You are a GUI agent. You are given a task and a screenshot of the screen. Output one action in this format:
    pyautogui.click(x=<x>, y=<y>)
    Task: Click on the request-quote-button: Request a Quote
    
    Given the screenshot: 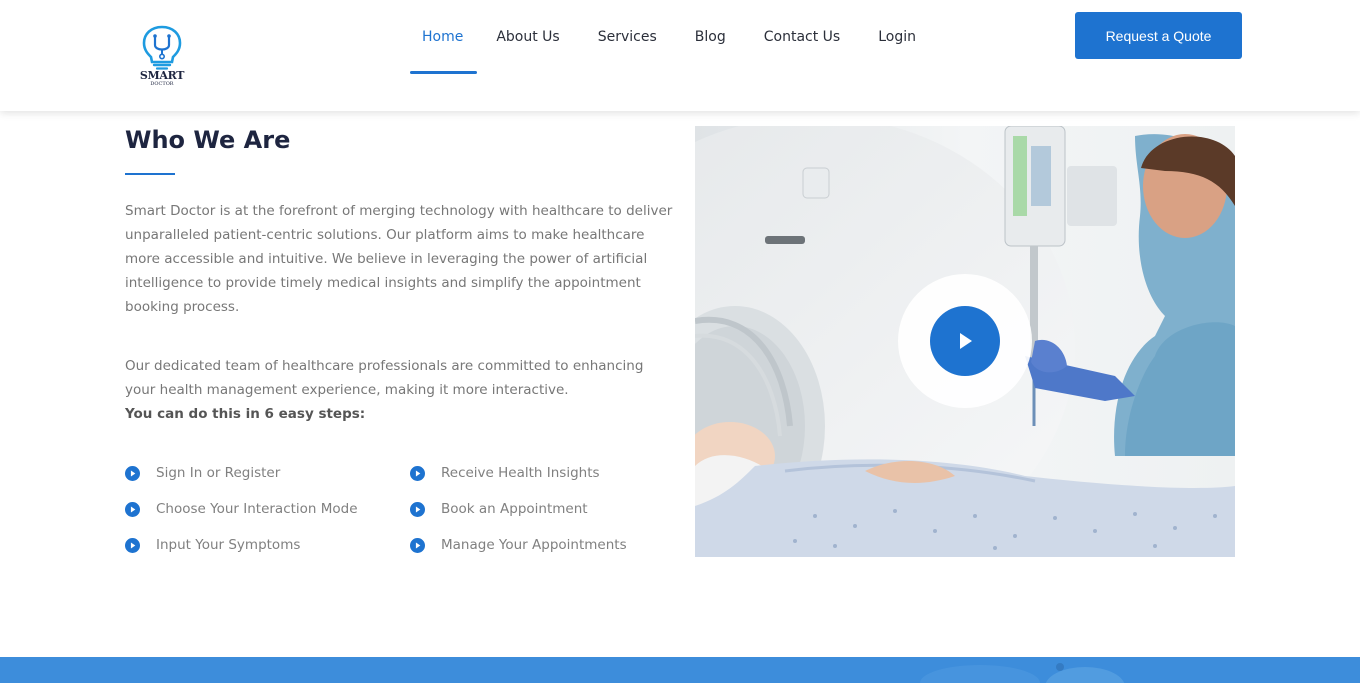 What is the action you would take?
    pyautogui.click(x=1158, y=35)
    